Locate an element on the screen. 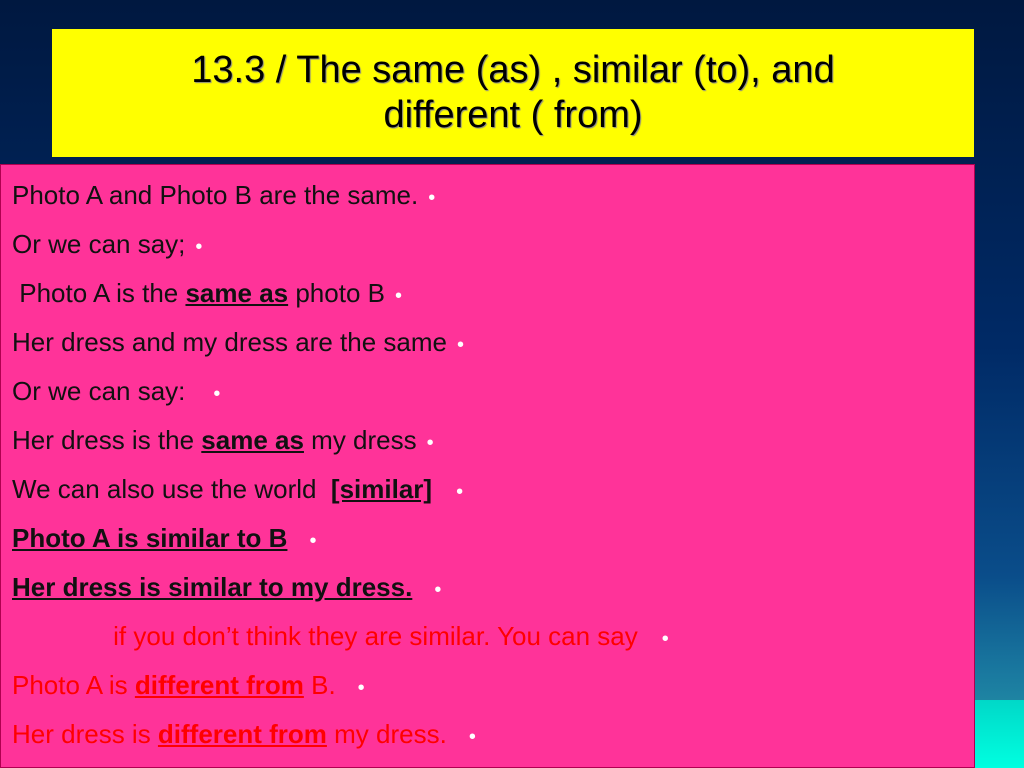  content-line-8: Photo A is similar to B • is located at coordinates (164, 538).